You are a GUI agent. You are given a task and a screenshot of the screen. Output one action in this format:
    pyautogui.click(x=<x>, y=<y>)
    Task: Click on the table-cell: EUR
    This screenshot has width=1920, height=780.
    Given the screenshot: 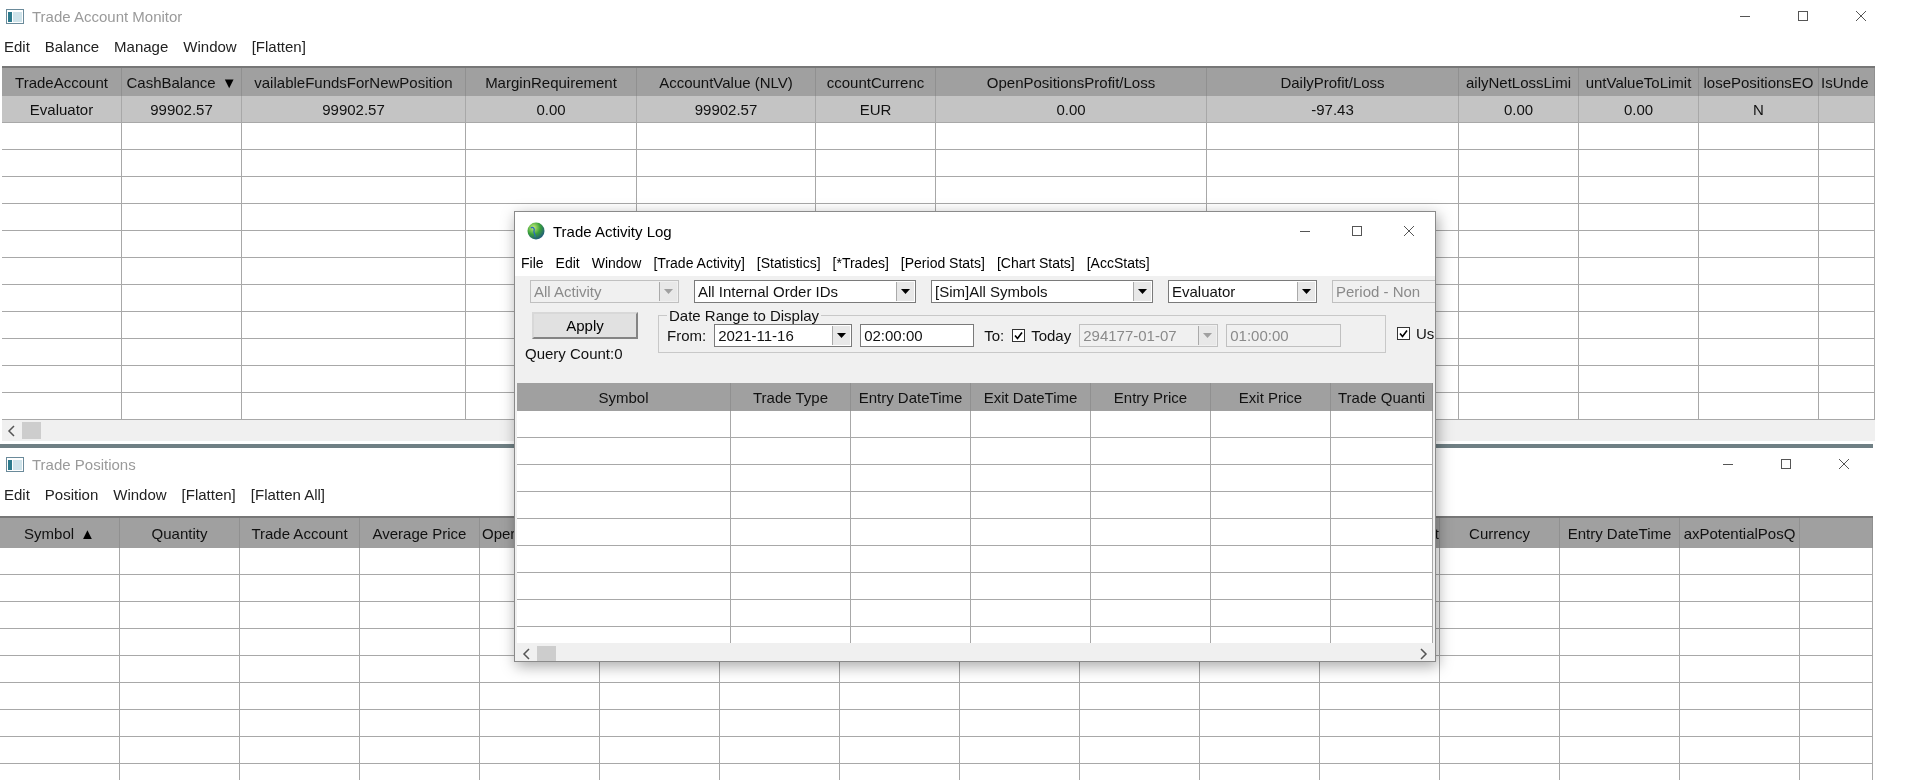 What is the action you would take?
    pyautogui.click(x=876, y=109)
    